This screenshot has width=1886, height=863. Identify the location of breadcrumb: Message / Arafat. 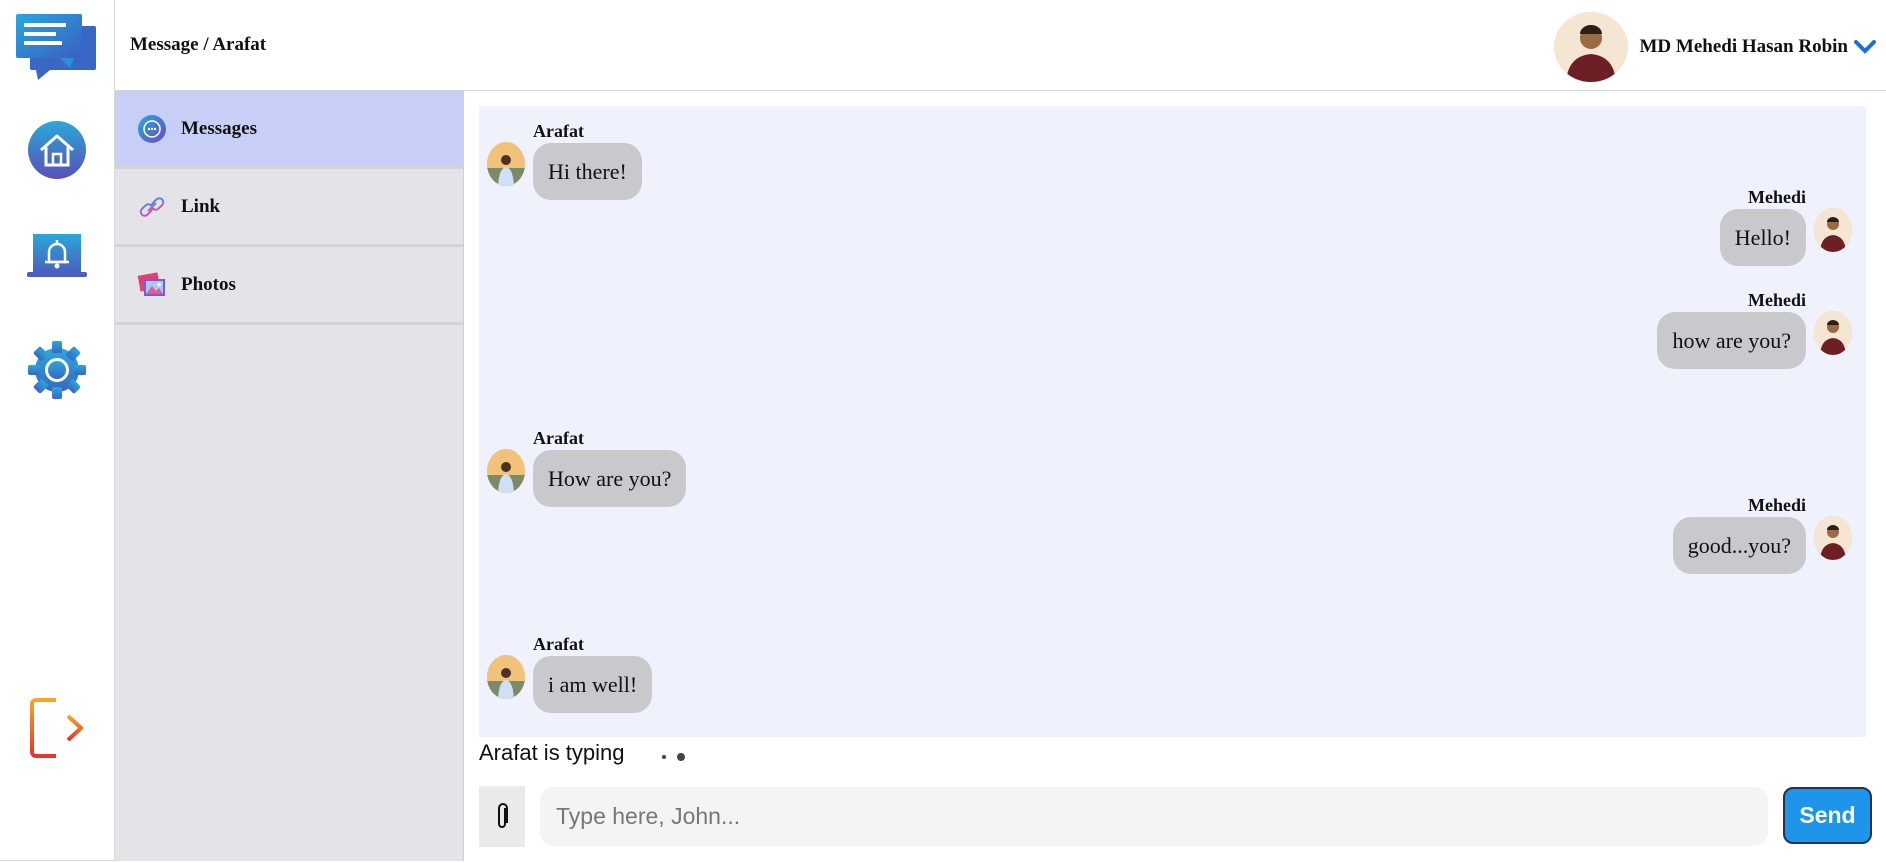
(198, 44).